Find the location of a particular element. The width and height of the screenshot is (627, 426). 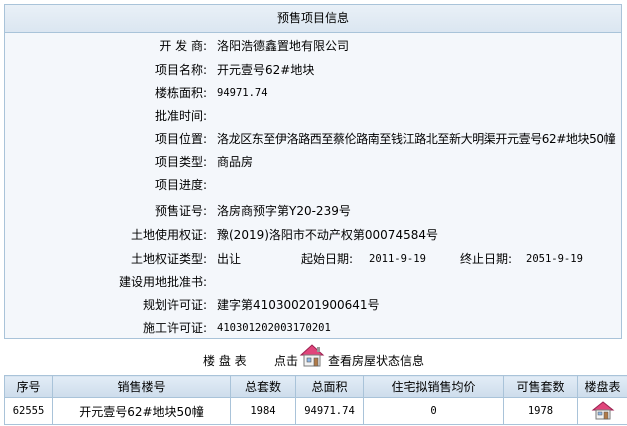

approval-time-label: 批准时间: is located at coordinates (180, 116).